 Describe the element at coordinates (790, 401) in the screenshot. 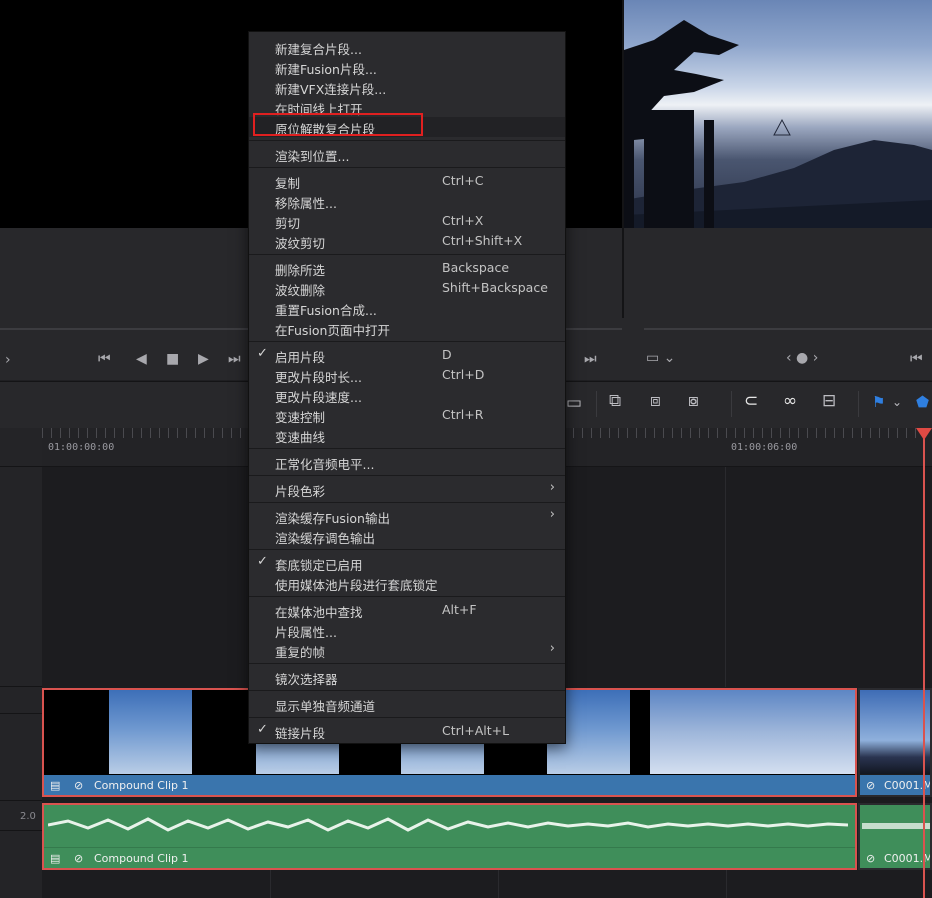

I see `linked-selection-icon: ∞` at that location.